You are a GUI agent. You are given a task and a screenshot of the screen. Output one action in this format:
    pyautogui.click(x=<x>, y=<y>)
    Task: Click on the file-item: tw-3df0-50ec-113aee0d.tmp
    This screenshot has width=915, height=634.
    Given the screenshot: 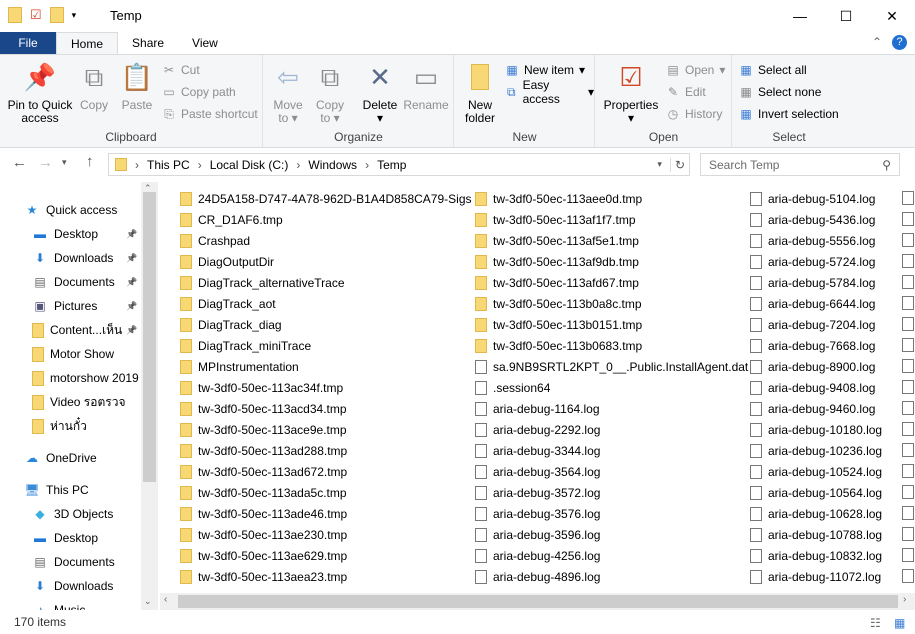 What is the action you would take?
    pyautogui.click(x=558, y=198)
    